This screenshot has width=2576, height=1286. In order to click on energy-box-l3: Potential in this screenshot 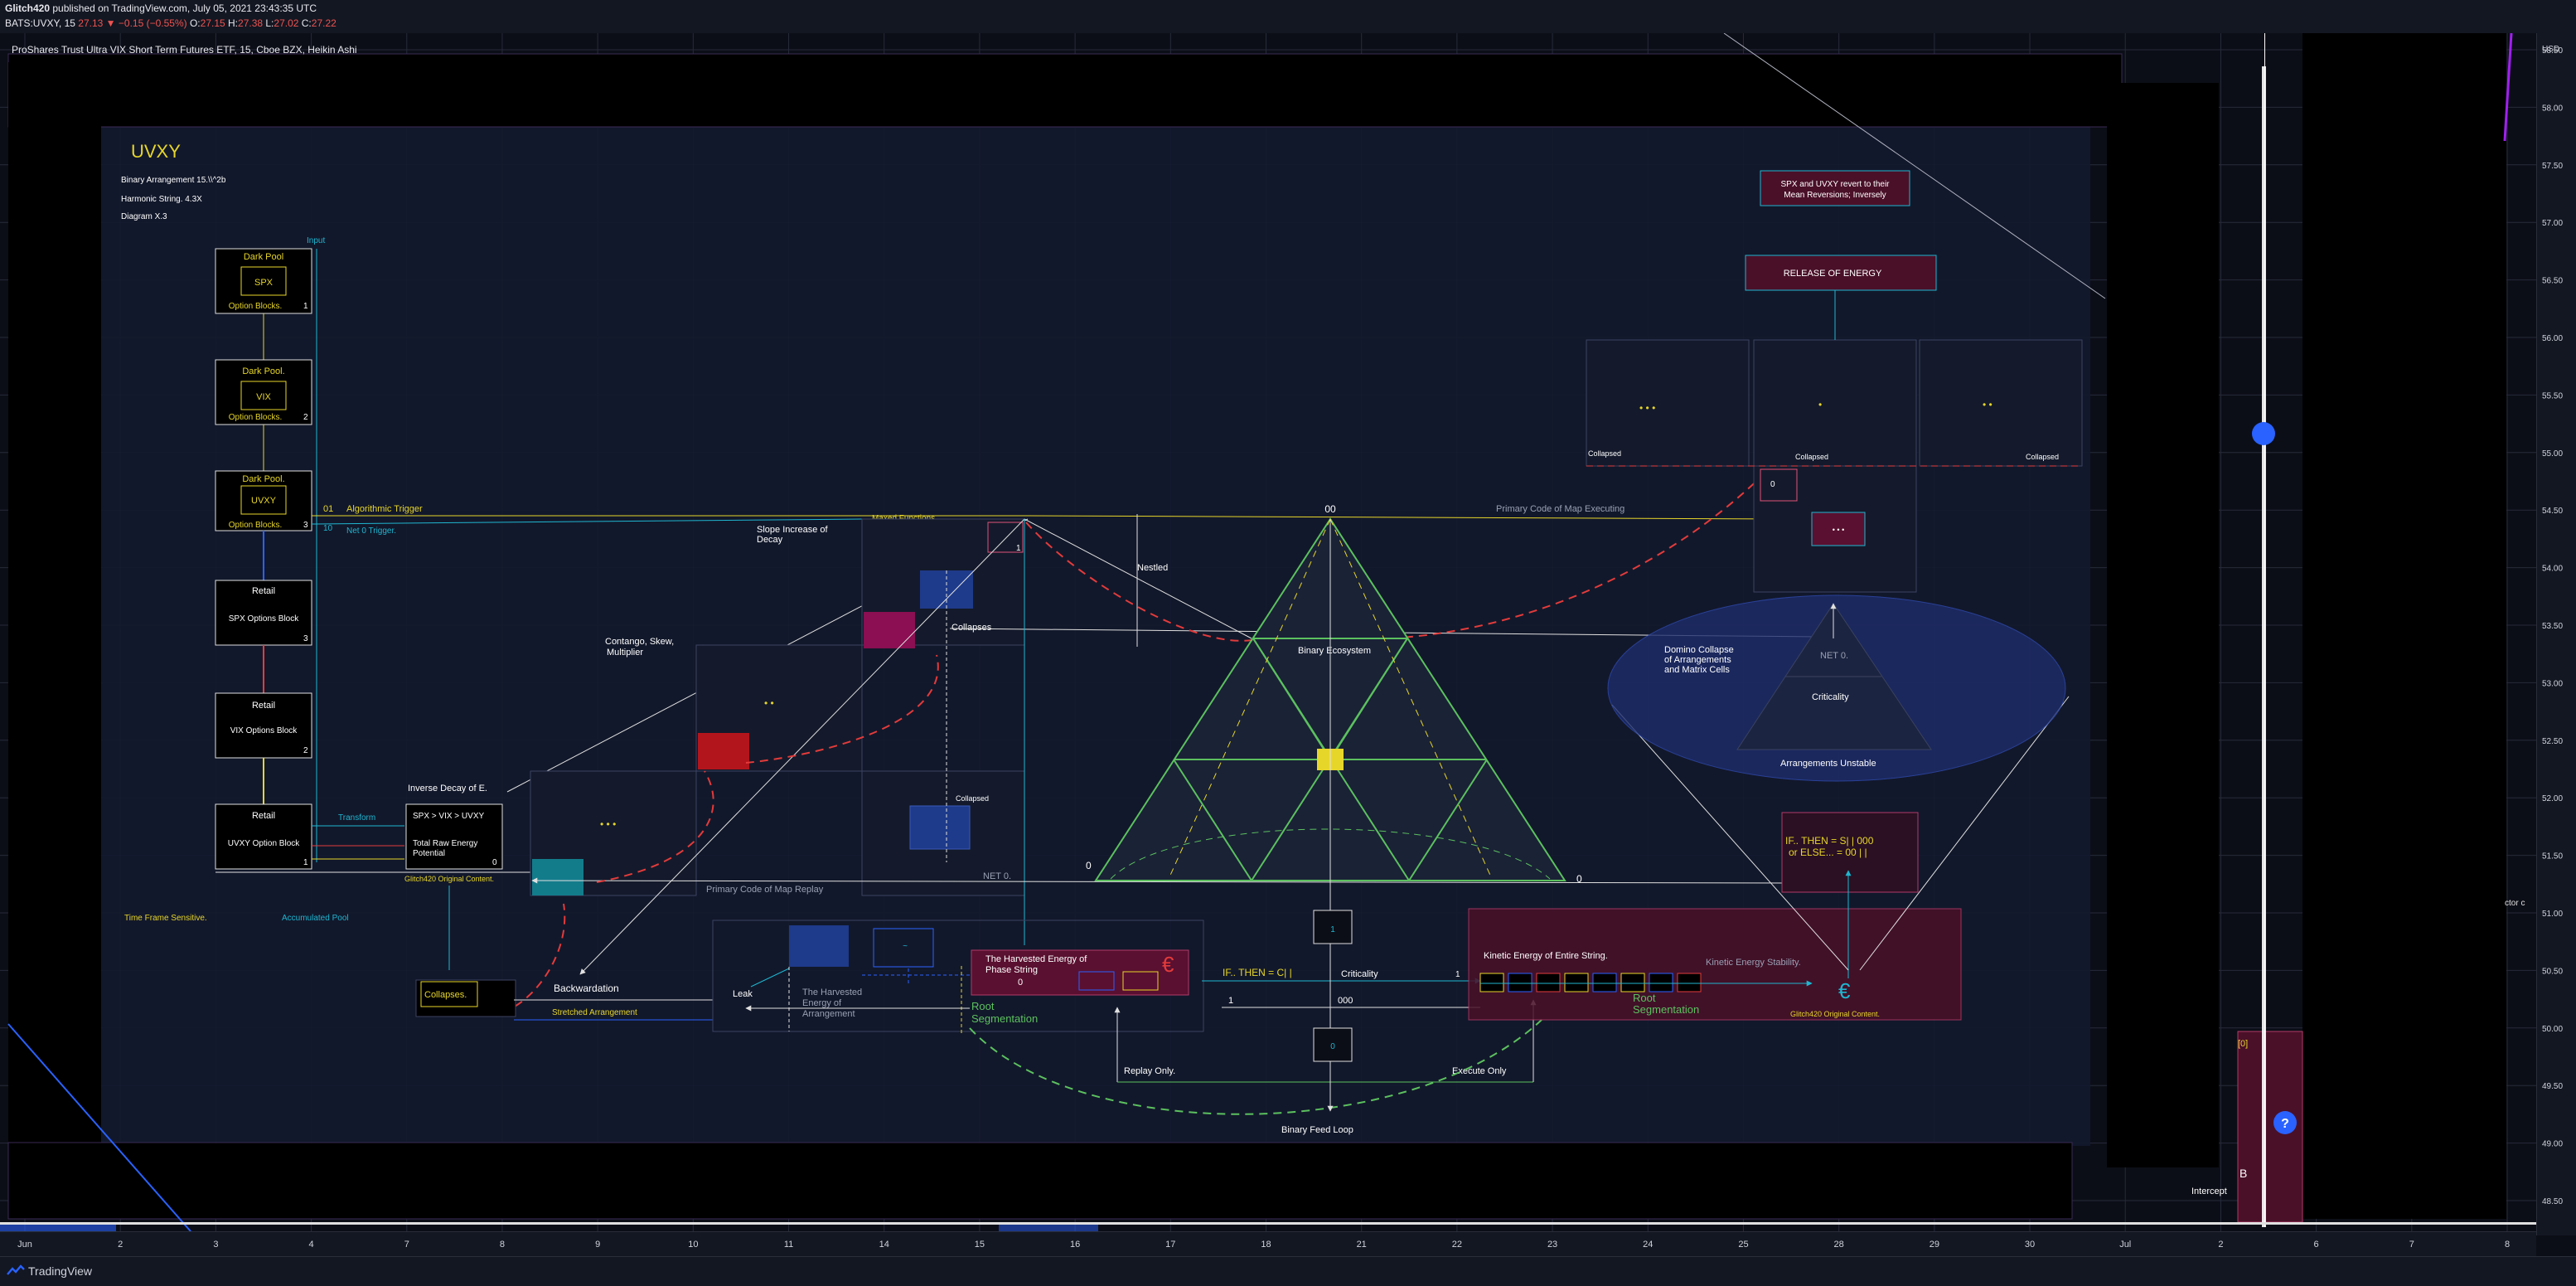, I will do `click(429, 853)`.